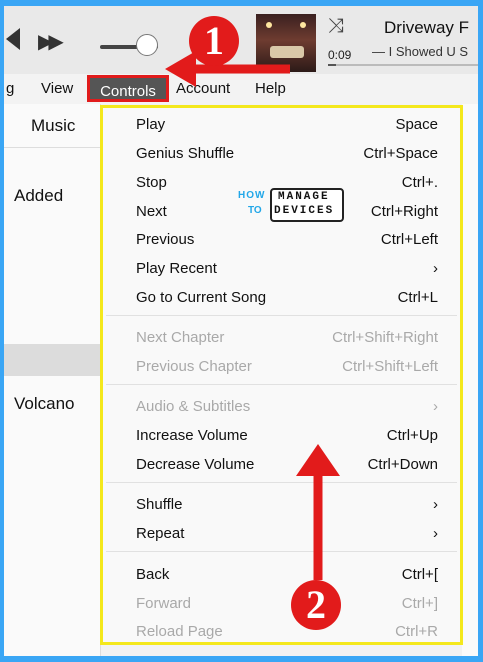 This screenshot has height=662, width=483. I want to click on album-art, so click(286, 43).